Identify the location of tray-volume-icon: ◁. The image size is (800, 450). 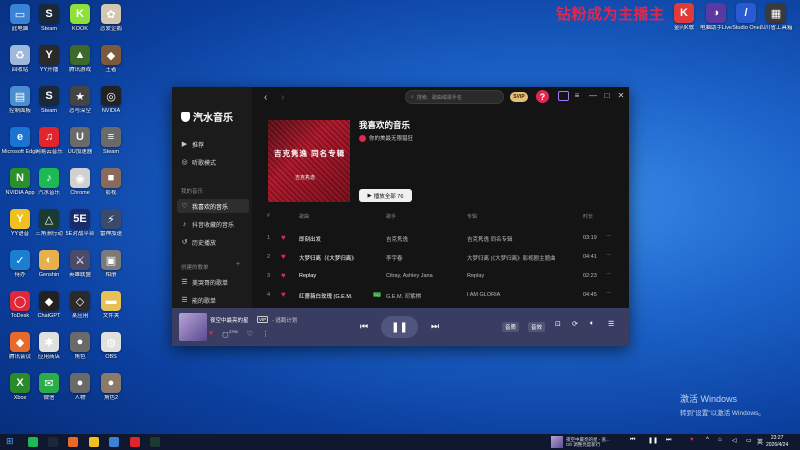
(734, 440).